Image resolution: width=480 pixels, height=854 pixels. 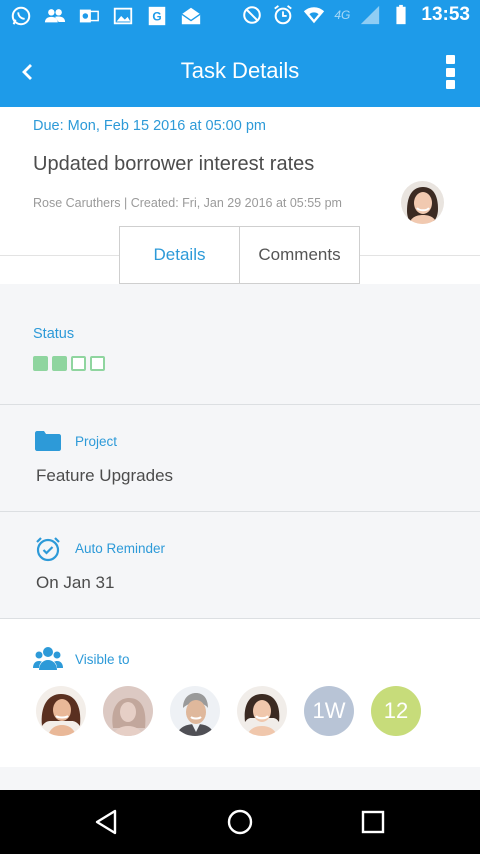 I want to click on visible-to-avatars: 1W 12, so click(x=228, y=711).